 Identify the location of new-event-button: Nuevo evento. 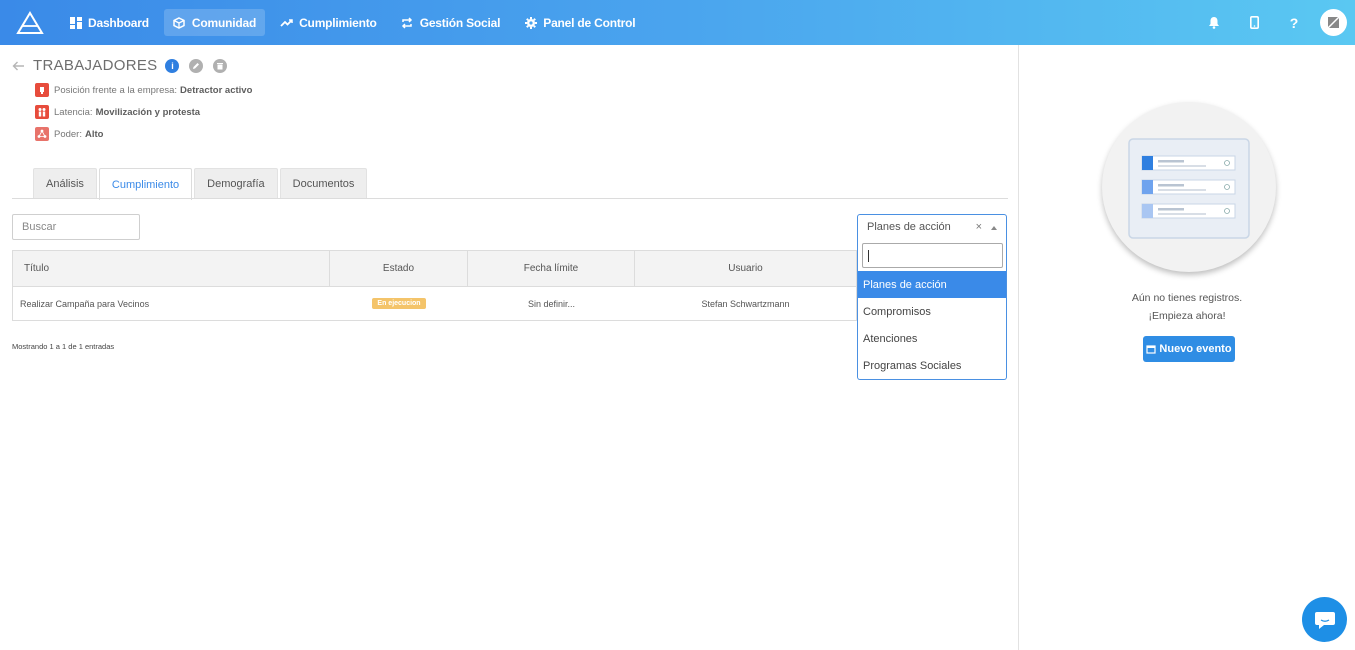
(1189, 349).